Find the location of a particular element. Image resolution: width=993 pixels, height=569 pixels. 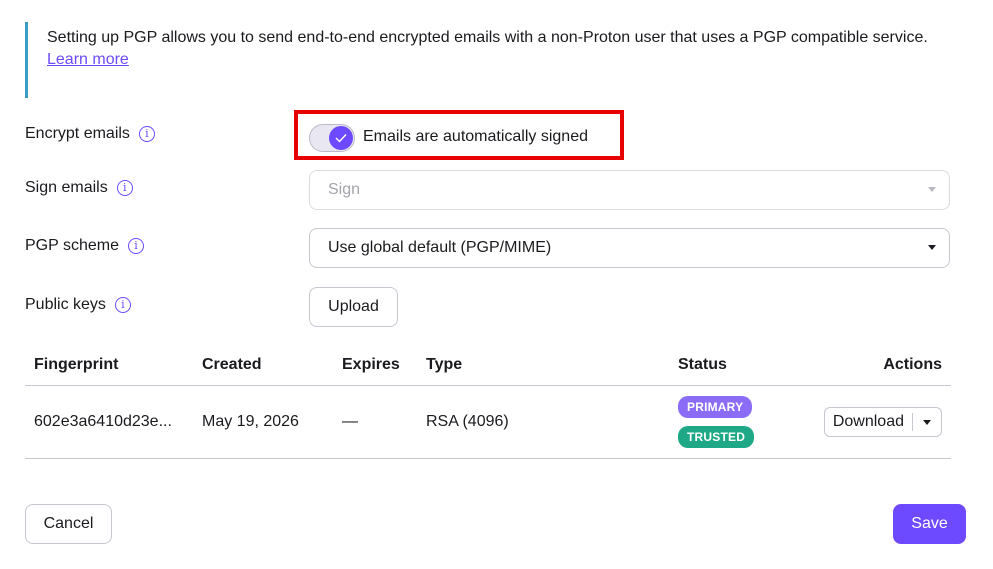

download-dropdown-toggle is located at coordinates (927, 422).